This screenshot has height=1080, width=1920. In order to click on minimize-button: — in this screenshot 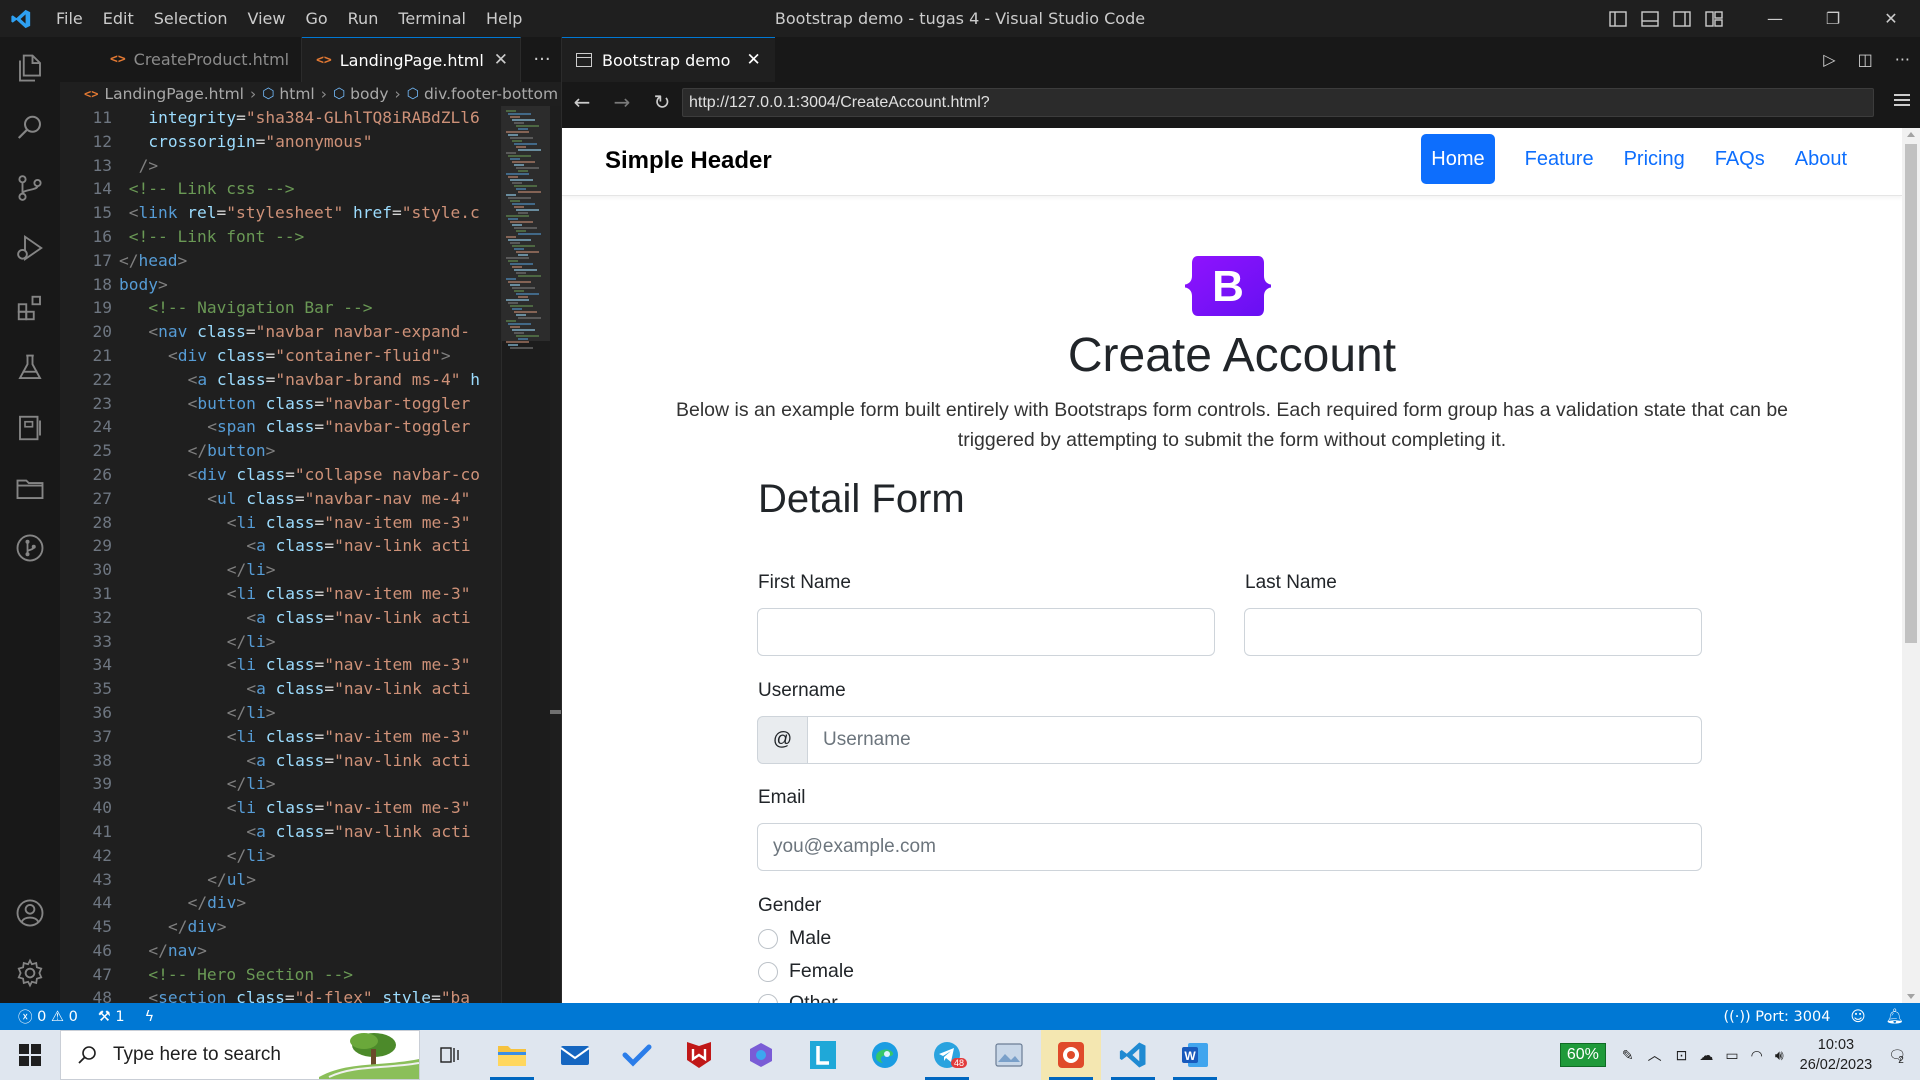, I will do `click(1775, 18)`.